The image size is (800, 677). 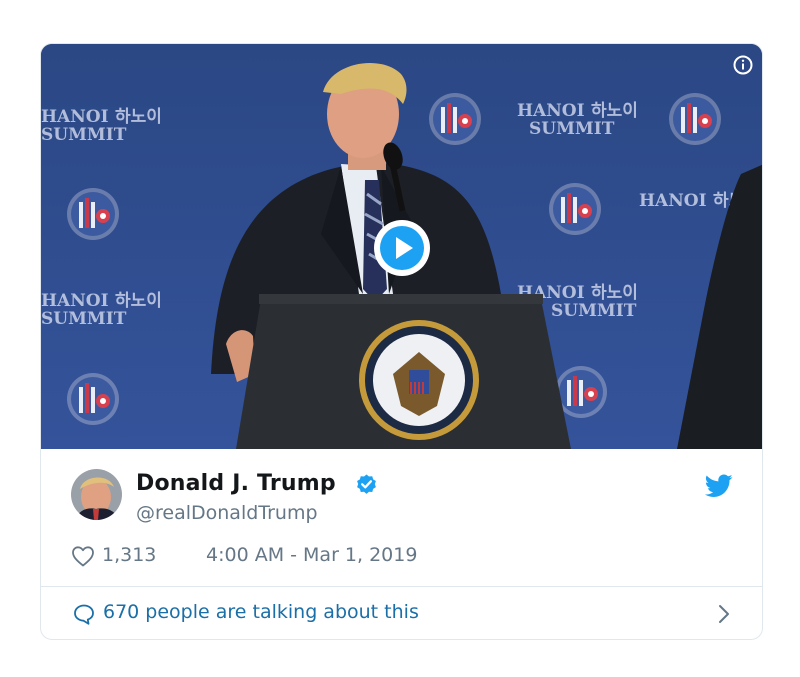 I want to click on speech-bubble-icon, so click(x=84, y=614).